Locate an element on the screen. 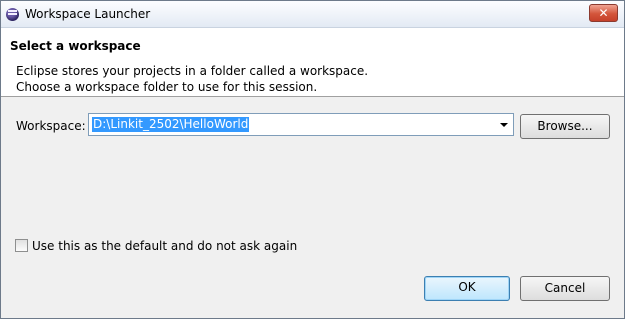 Image resolution: width=625 pixels, height=319 pixels. workspace-label: Workspace: is located at coordinates (51, 126).